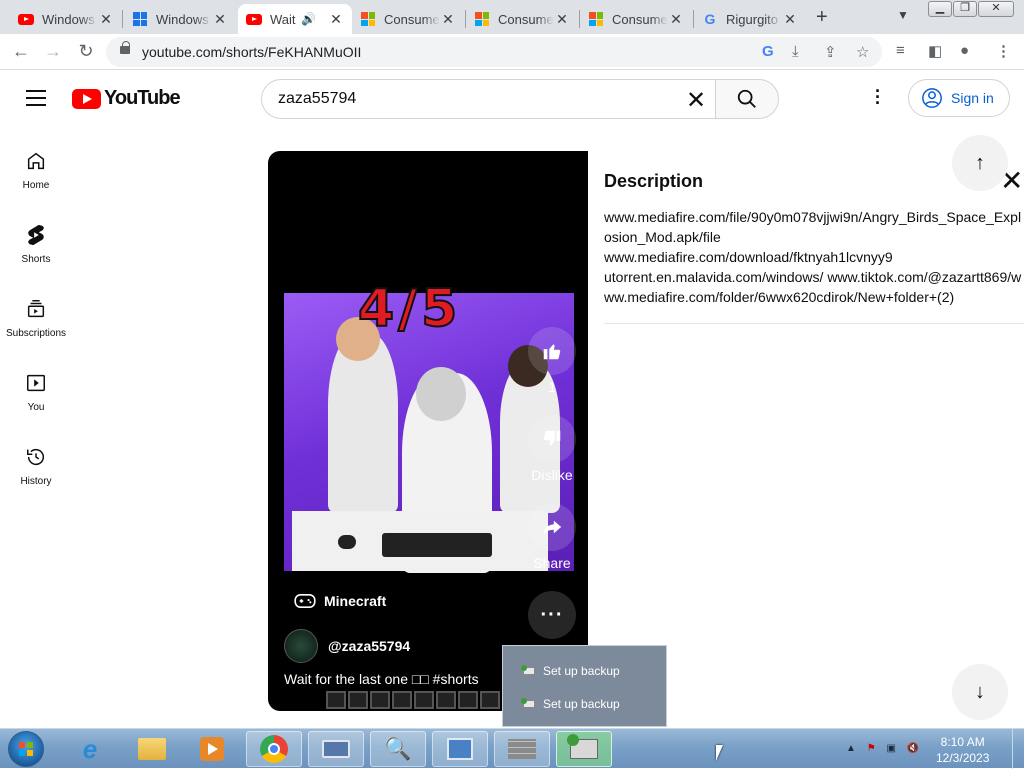  I want to click on previous-video-button: ↑, so click(980, 163).